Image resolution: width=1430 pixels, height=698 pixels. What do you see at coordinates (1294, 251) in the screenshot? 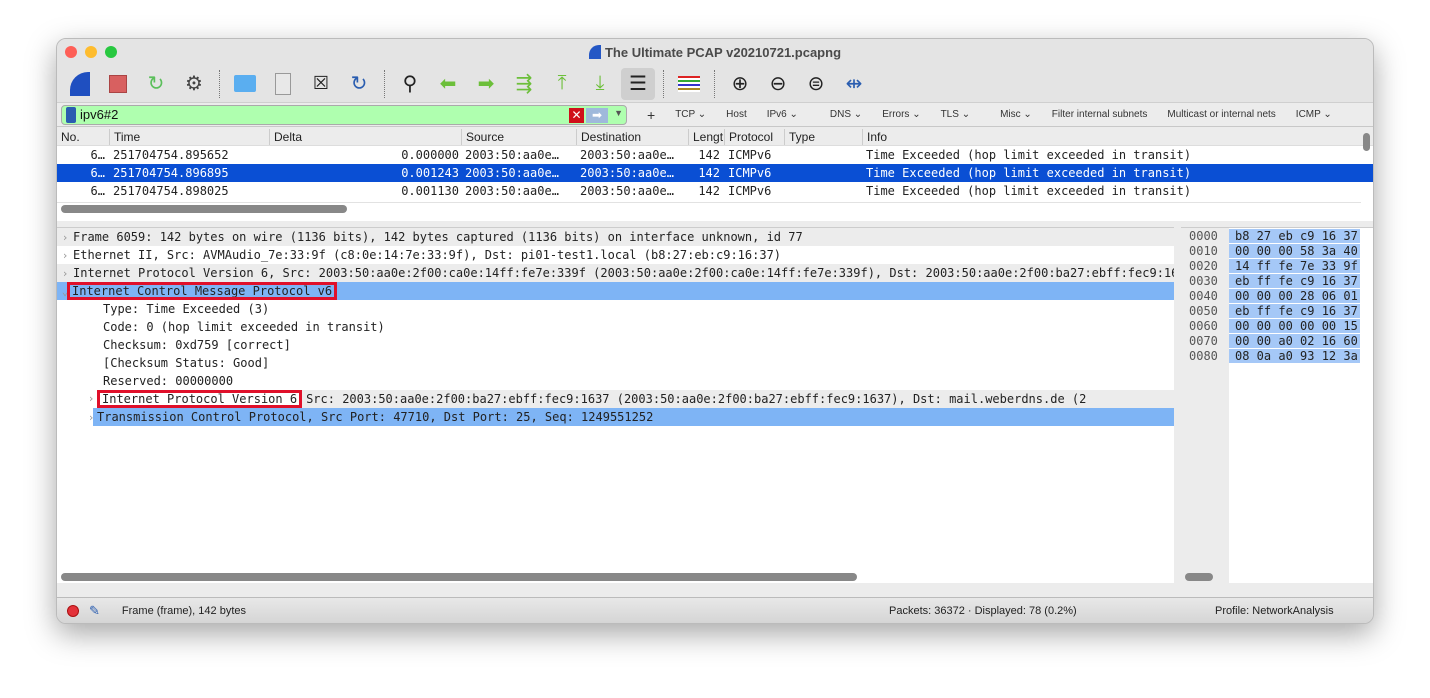
I see `hex-bytes: 00 00 00 58 3a 40` at bounding box center [1294, 251].